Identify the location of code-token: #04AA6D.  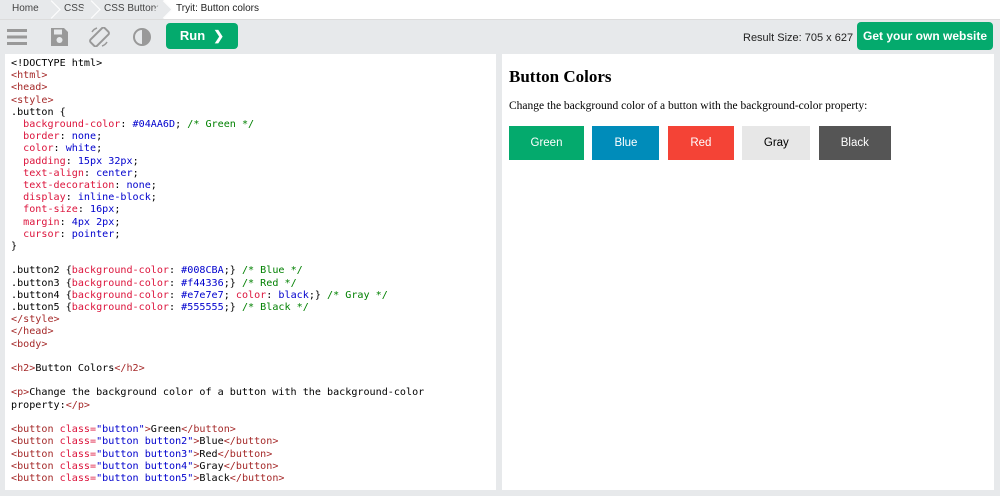
(154, 125).